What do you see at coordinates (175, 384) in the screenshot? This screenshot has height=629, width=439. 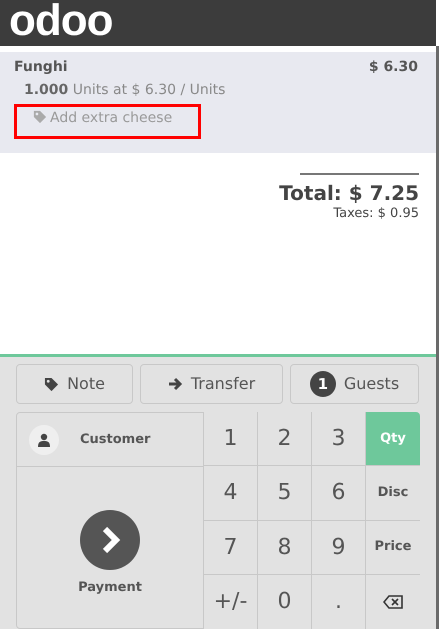 I see `arrow-right-icon` at bounding box center [175, 384].